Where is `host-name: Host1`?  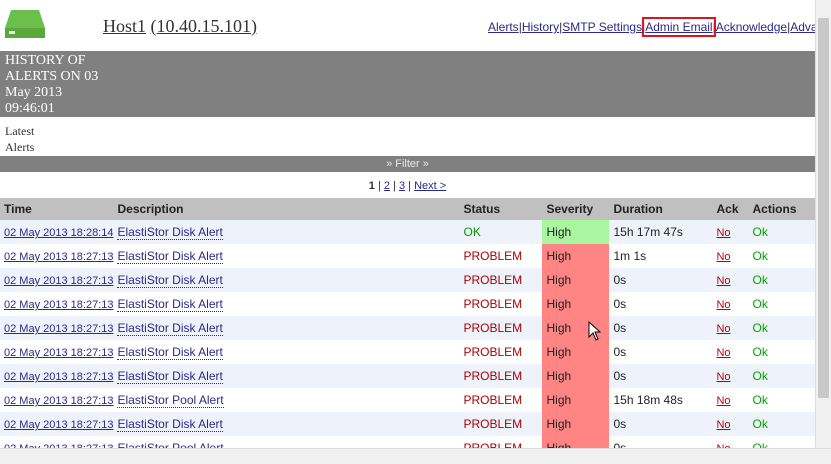
host-name: Host1 is located at coordinates (124, 26).